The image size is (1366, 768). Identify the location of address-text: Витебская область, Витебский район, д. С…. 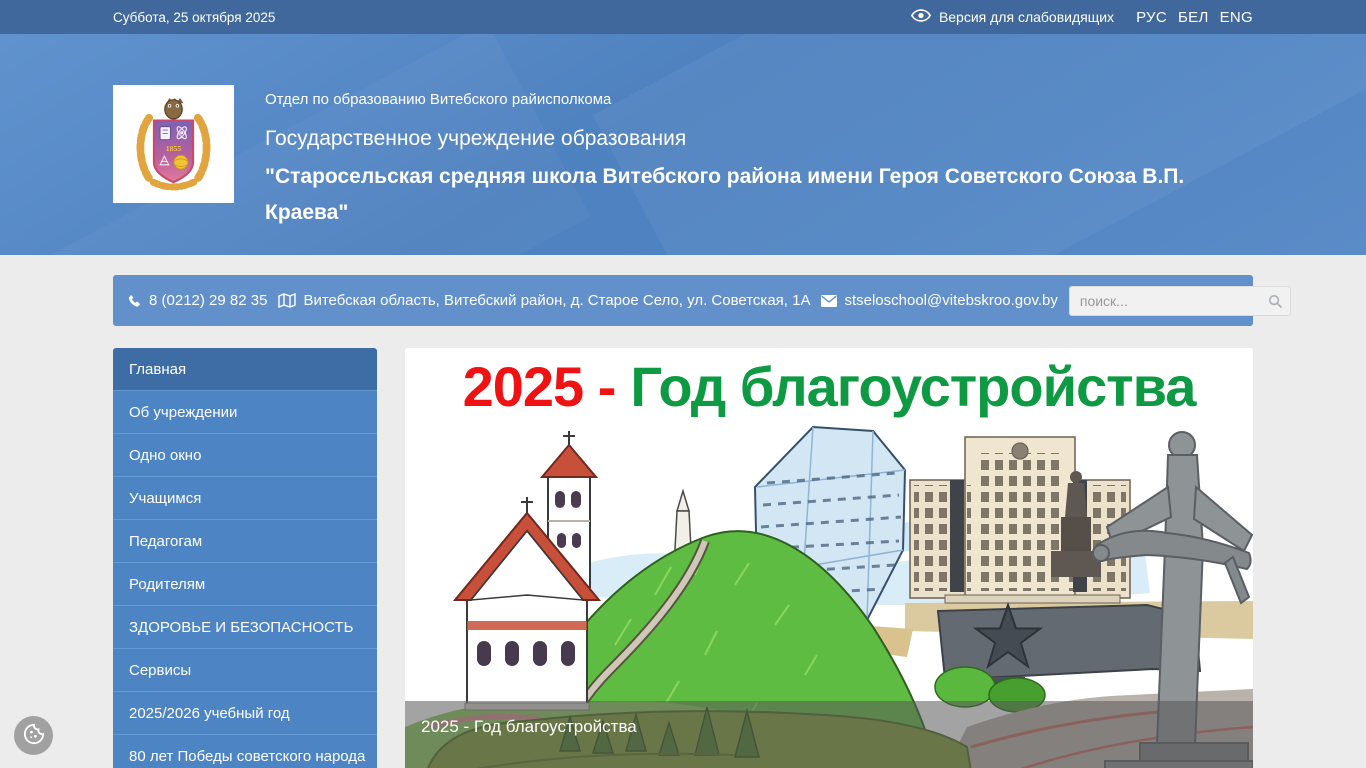
(557, 300).